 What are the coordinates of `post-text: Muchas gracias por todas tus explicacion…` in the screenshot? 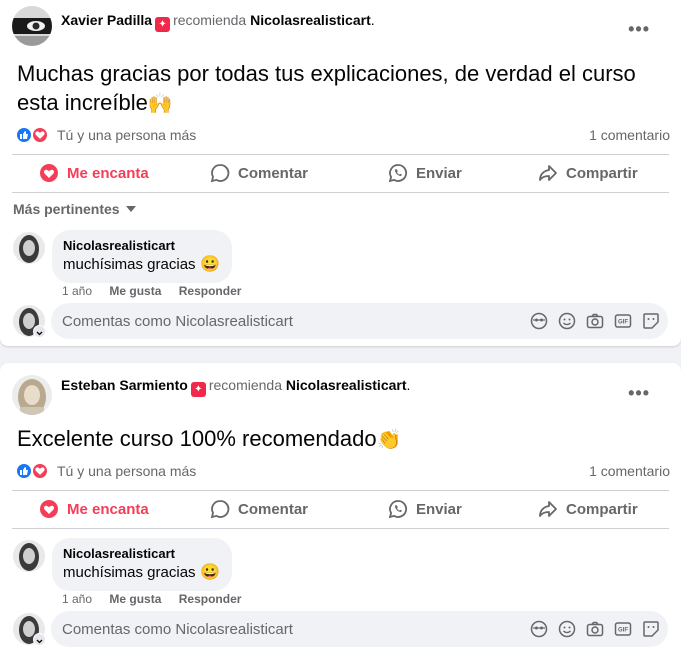 It's located at (337, 89).